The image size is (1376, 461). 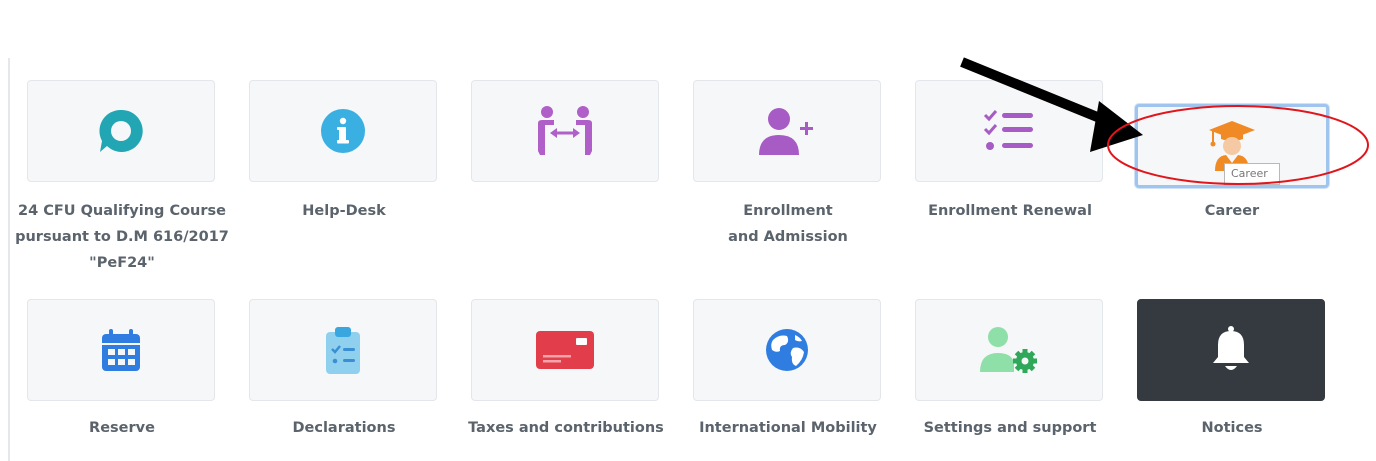 I want to click on left-divider, so click(x=9, y=259).